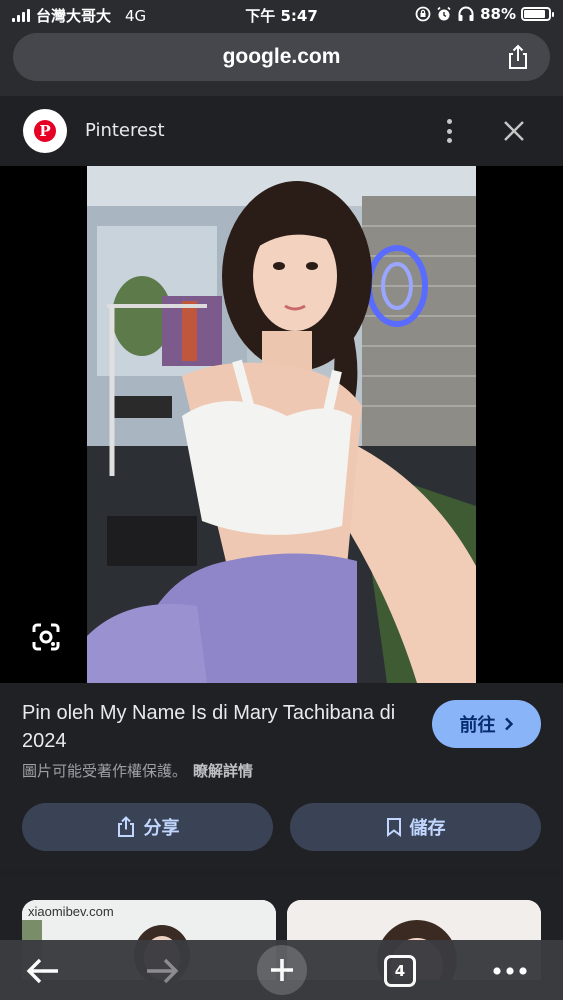 The width and height of the screenshot is (563, 1000). Describe the element at coordinates (161, 828) in the screenshot. I see `share-label: 分享` at that location.